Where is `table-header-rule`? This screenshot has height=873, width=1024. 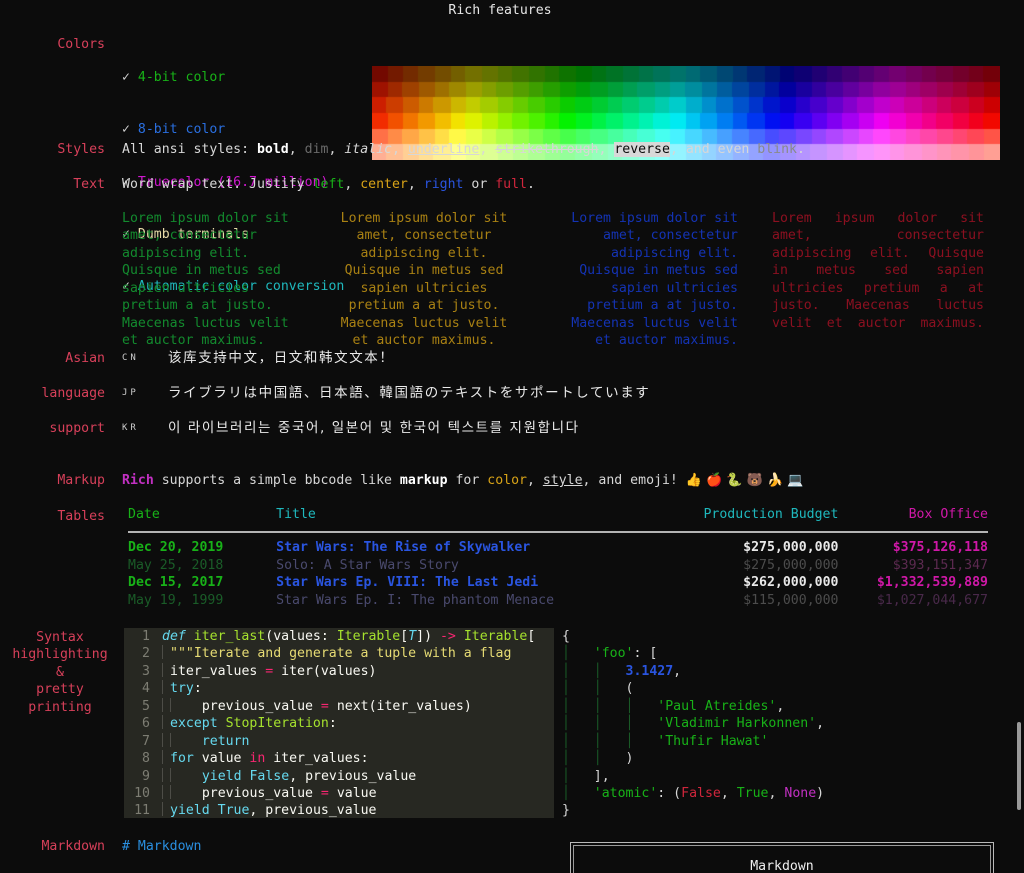
table-header-rule is located at coordinates (558, 533).